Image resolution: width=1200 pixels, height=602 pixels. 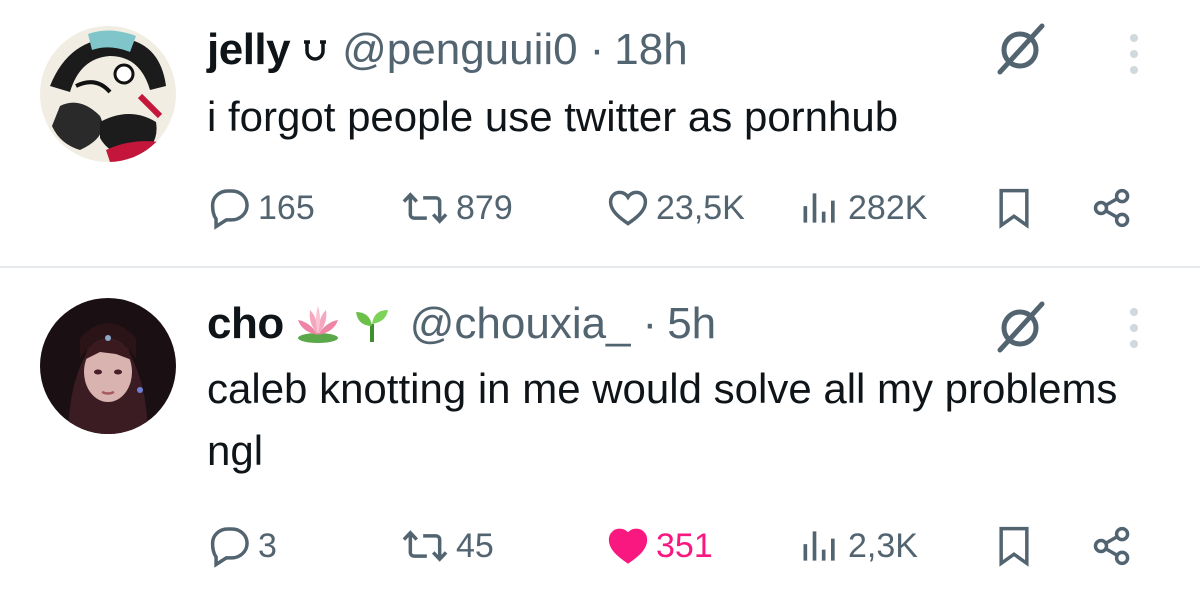 What do you see at coordinates (600, 208) in the screenshot?
I see `action-bar: 165 879 23,5K 282K` at bounding box center [600, 208].